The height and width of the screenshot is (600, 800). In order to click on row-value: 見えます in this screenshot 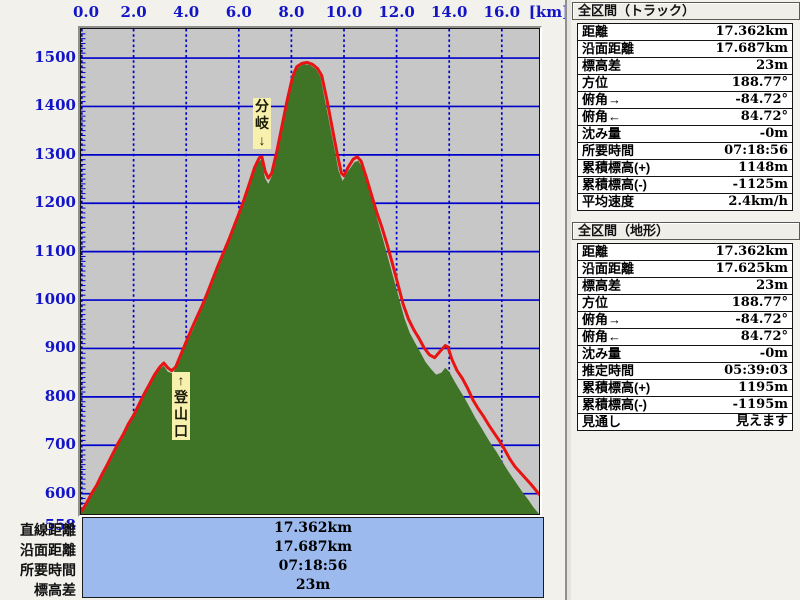, I will do `click(761, 421)`.